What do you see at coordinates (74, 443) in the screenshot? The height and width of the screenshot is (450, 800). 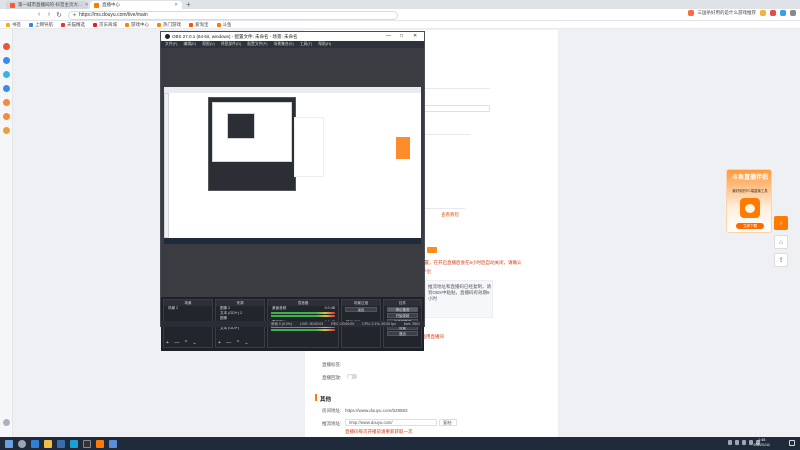 I see `browser-icon` at bounding box center [74, 443].